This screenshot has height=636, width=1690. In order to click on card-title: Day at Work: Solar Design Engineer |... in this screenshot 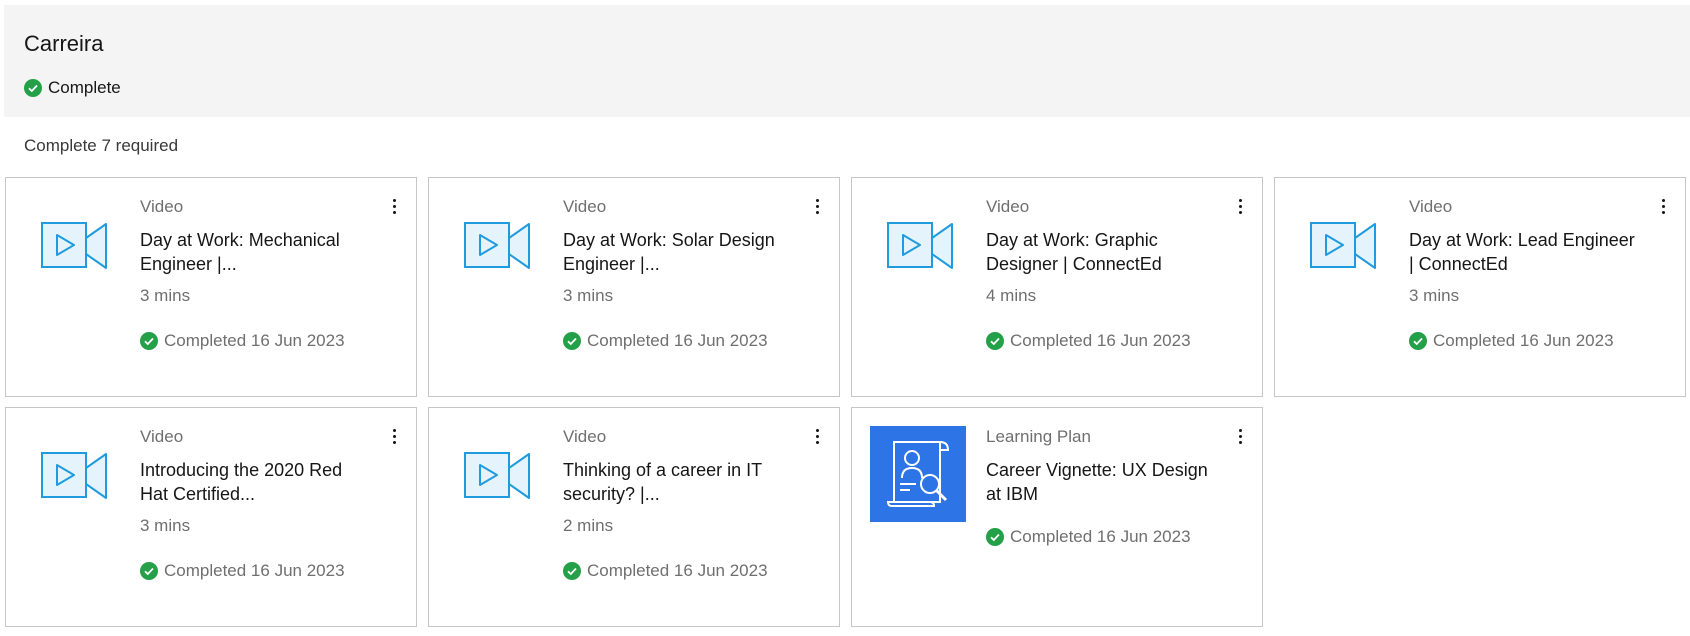, I will do `click(678, 252)`.